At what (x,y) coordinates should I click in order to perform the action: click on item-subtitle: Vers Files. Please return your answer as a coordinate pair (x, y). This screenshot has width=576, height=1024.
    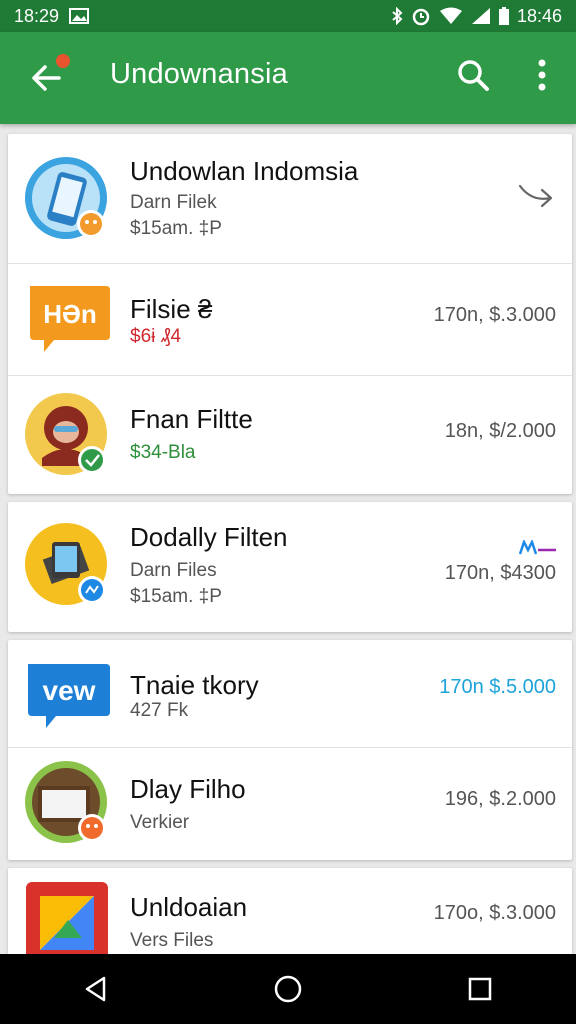
    Looking at the image, I should click on (172, 940).